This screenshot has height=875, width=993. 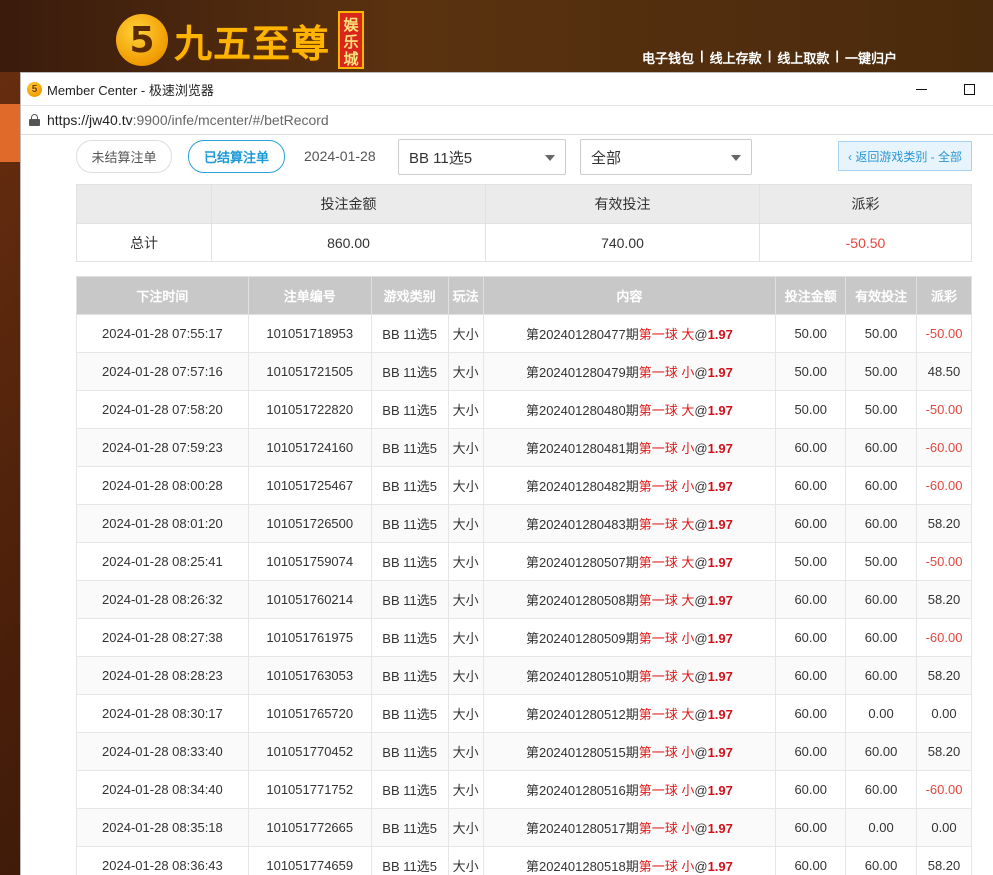 What do you see at coordinates (582, 676) in the screenshot?
I see `bet-issue: 第202401280510期` at bounding box center [582, 676].